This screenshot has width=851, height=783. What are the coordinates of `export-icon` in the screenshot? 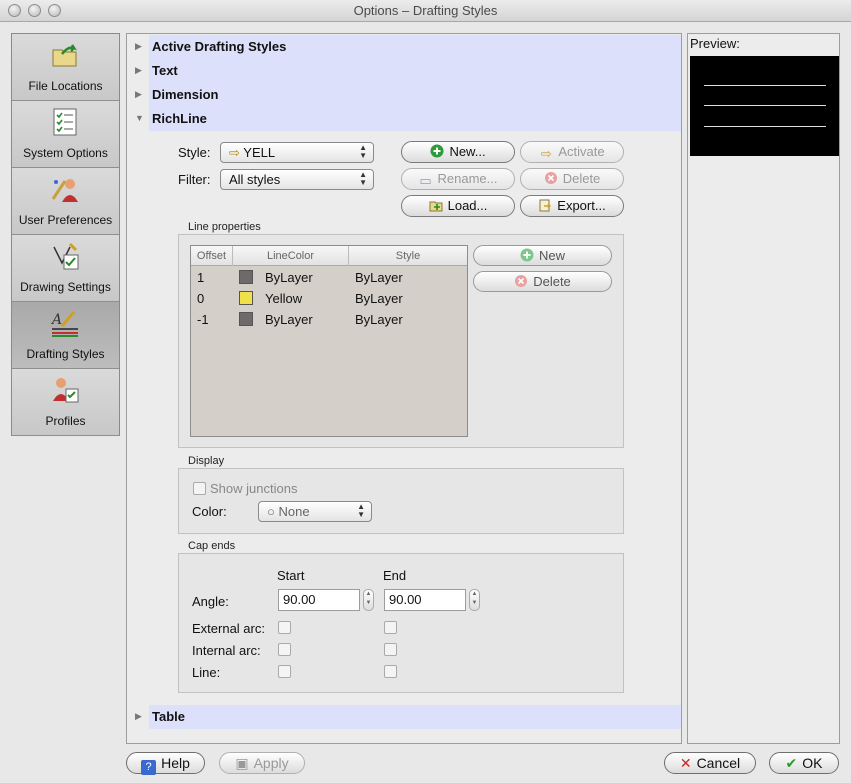 It's located at (545, 205).